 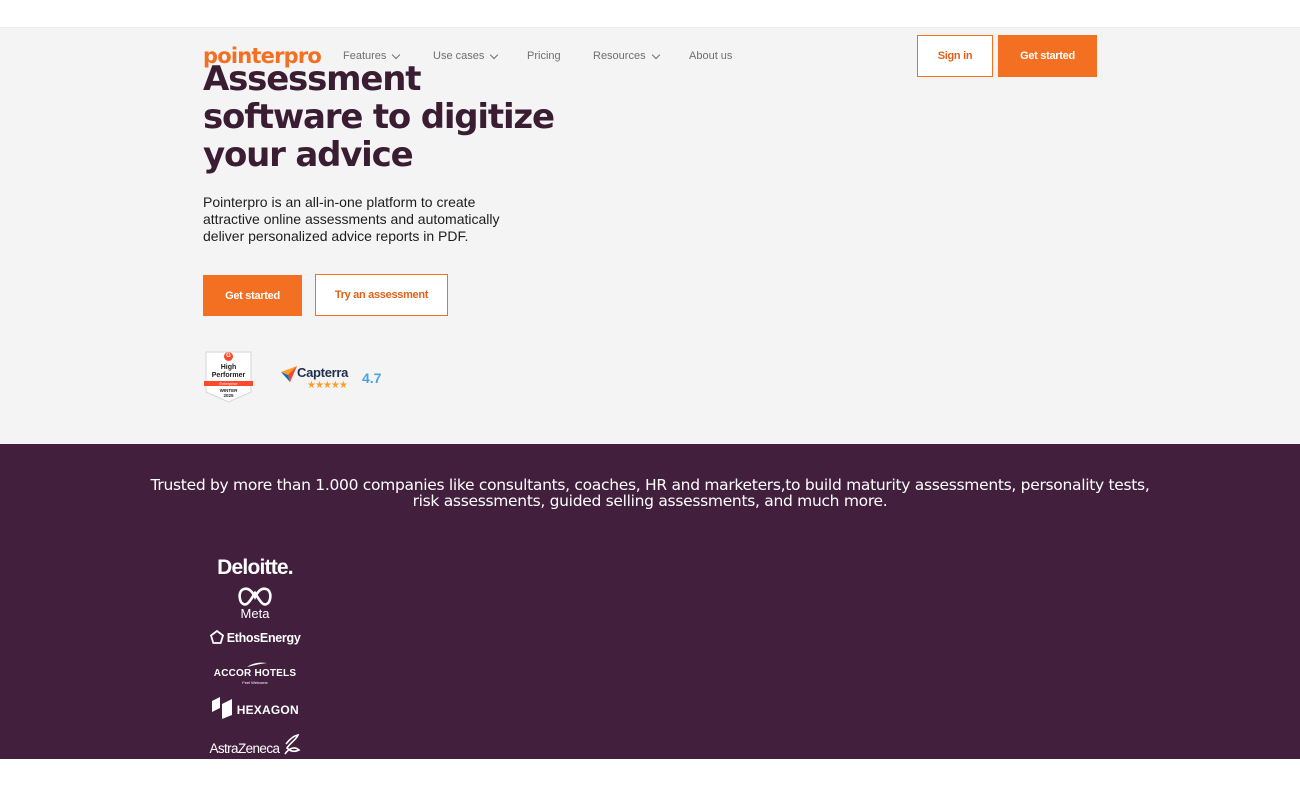 What do you see at coordinates (289, 374) in the screenshot?
I see `capterra-arrow-icon` at bounding box center [289, 374].